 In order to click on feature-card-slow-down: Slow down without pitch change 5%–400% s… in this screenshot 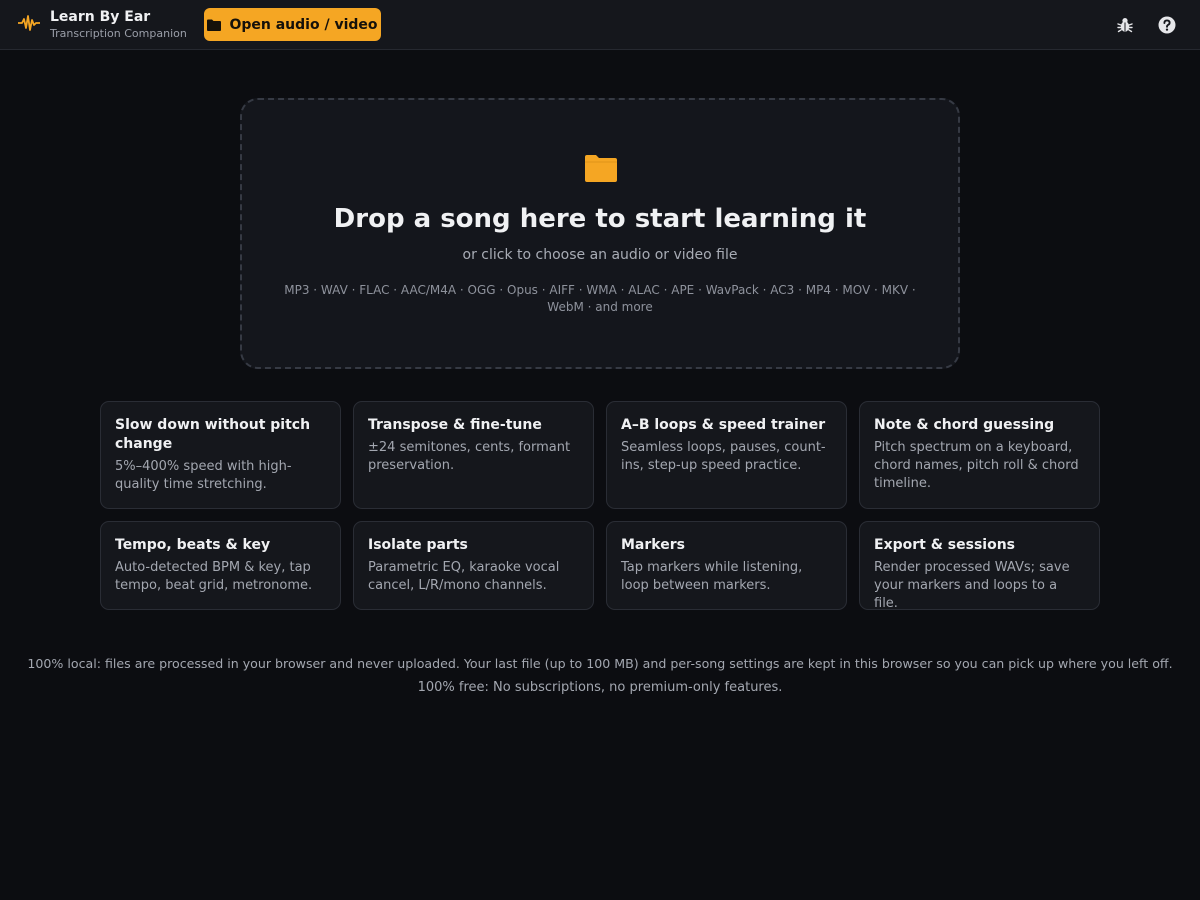, I will do `click(220, 455)`.